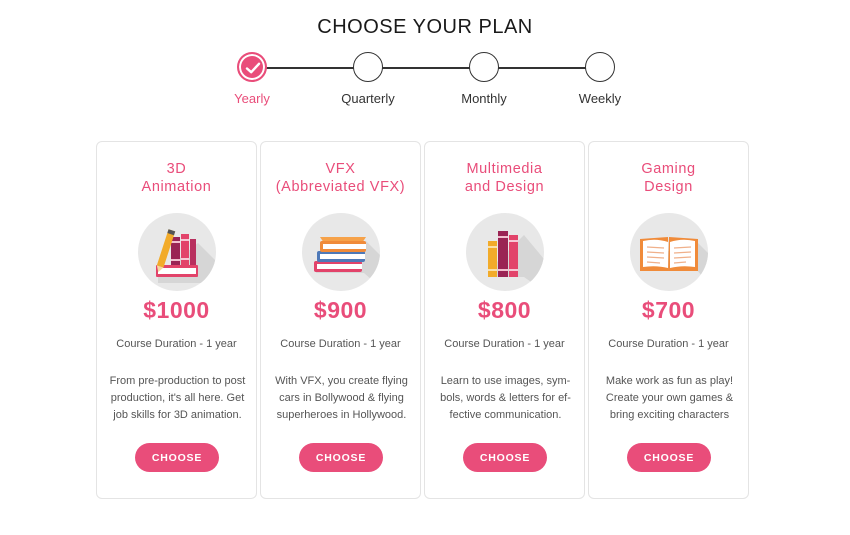 The image size is (850, 535). Describe the element at coordinates (368, 67) in the screenshot. I see `step-quarterly-circle` at that location.